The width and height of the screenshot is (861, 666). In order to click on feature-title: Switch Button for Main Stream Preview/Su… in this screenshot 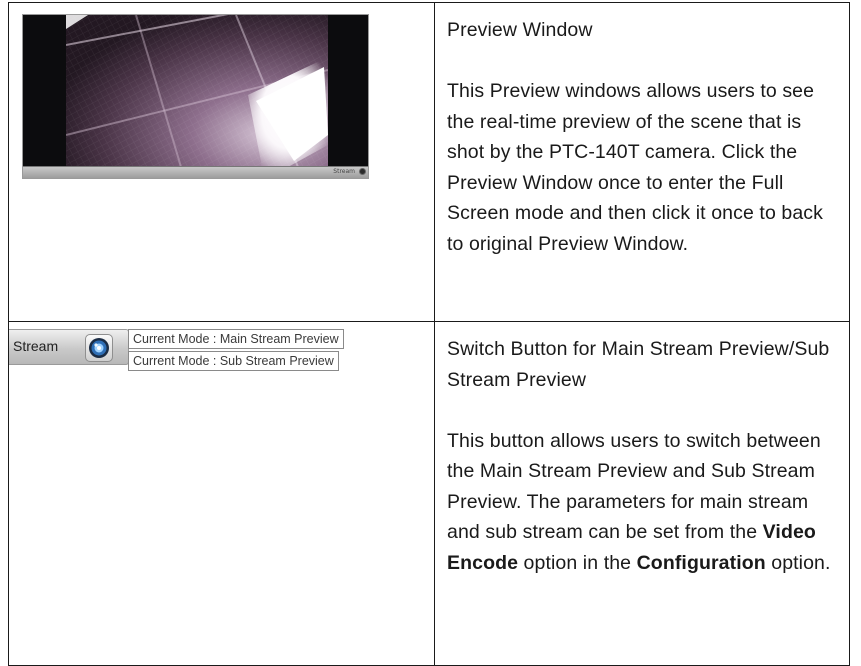, I will do `click(638, 364)`.